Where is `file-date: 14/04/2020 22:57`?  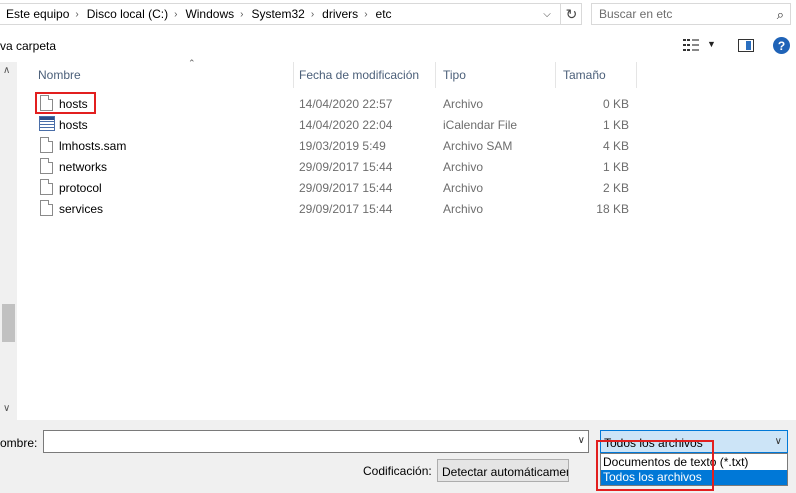 file-date: 14/04/2020 22:57 is located at coordinates (346, 104).